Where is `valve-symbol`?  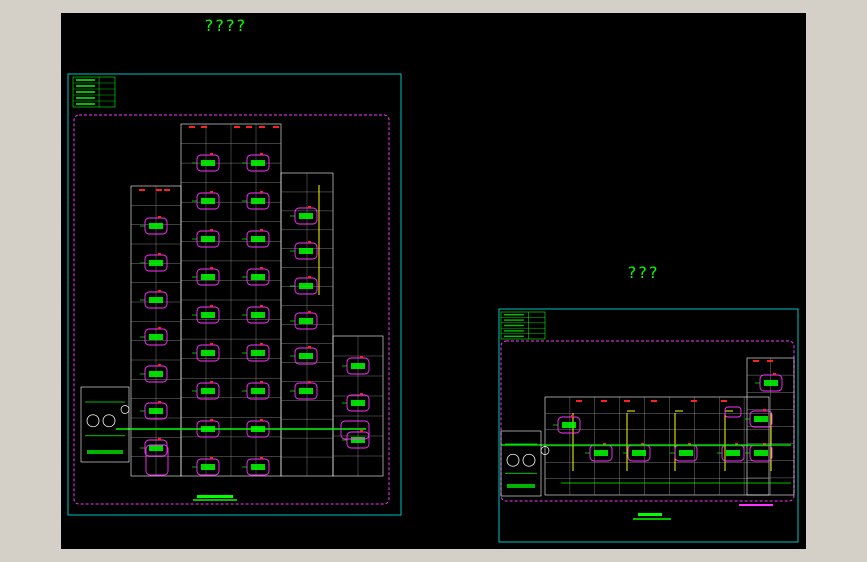 valve-symbol is located at coordinates (125, 409).